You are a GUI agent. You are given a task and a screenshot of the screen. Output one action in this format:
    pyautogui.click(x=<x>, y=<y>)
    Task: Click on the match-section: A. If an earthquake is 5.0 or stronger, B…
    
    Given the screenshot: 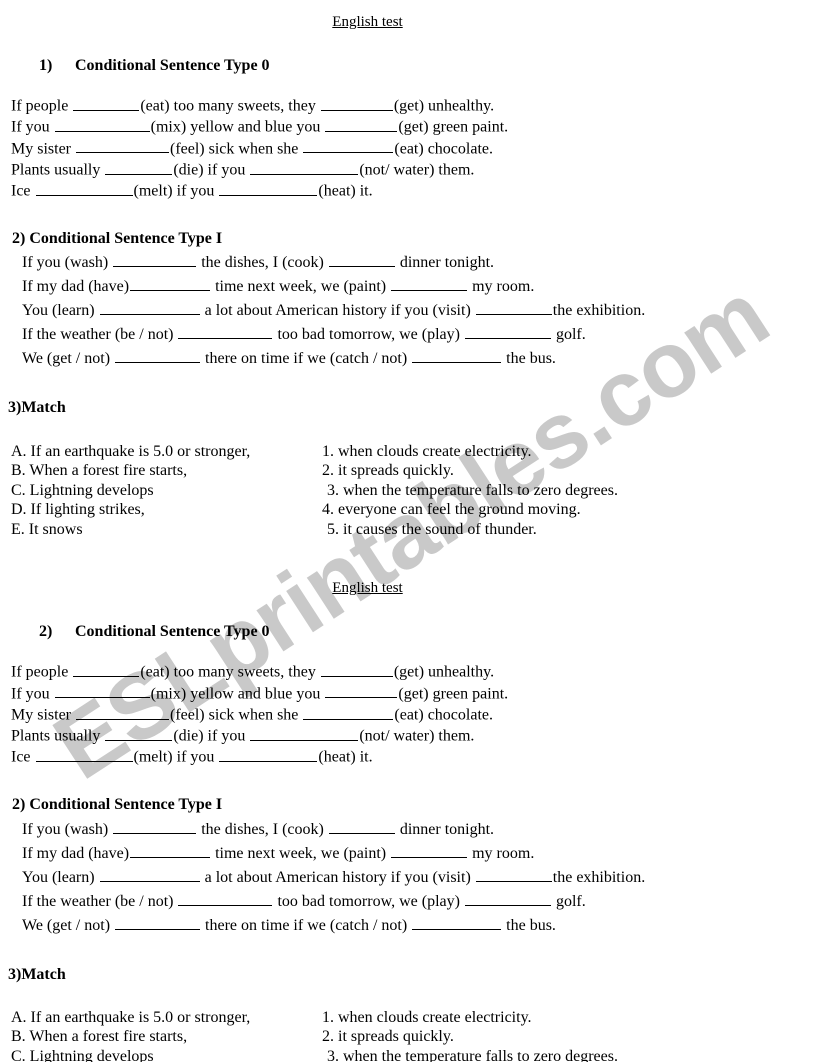 What is the action you would take?
    pyautogui.click(x=410, y=491)
    